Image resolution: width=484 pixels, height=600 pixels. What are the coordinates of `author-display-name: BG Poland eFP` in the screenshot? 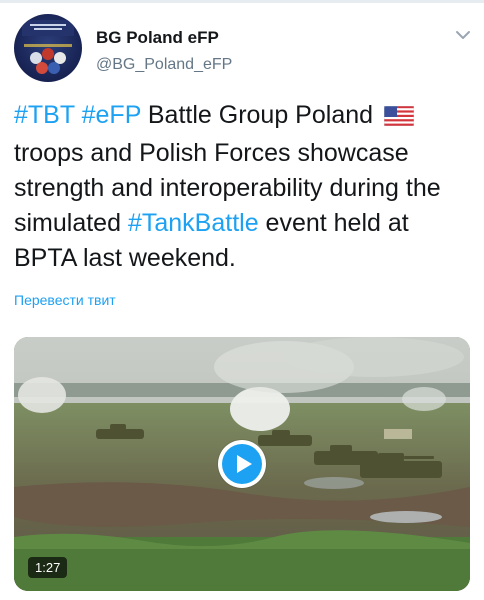 It's located at (157, 38).